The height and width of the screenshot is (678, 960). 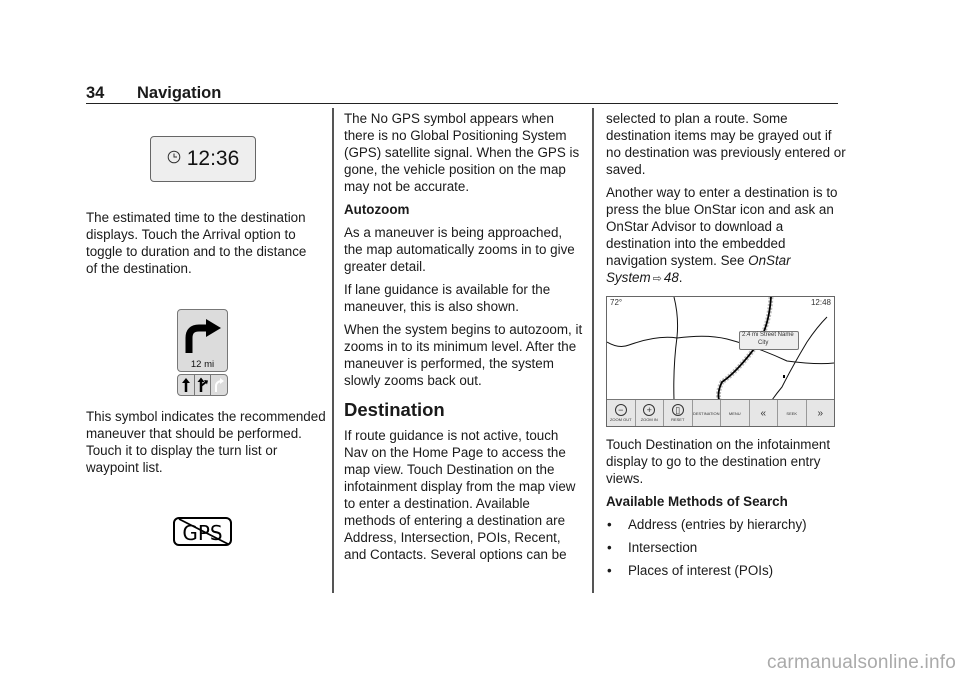 I want to click on turn-right-arrow-icon, so click(x=203, y=336).